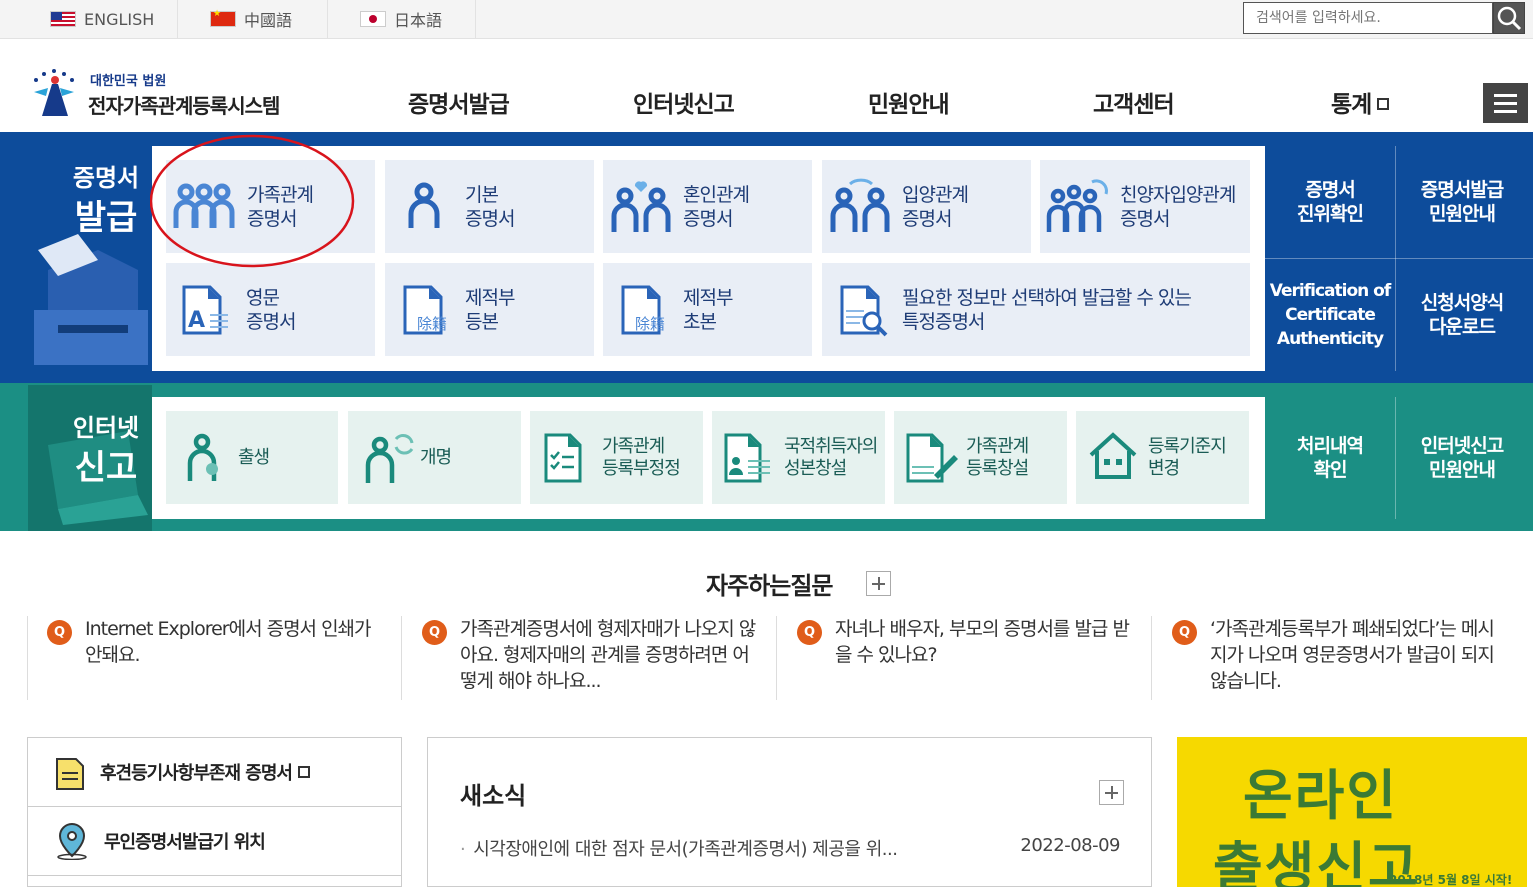 The image size is (1533, 887). What do you see at coordinates (70, 774) in the screenshot?
I see `document-icon` at bounding box center [70, 774].